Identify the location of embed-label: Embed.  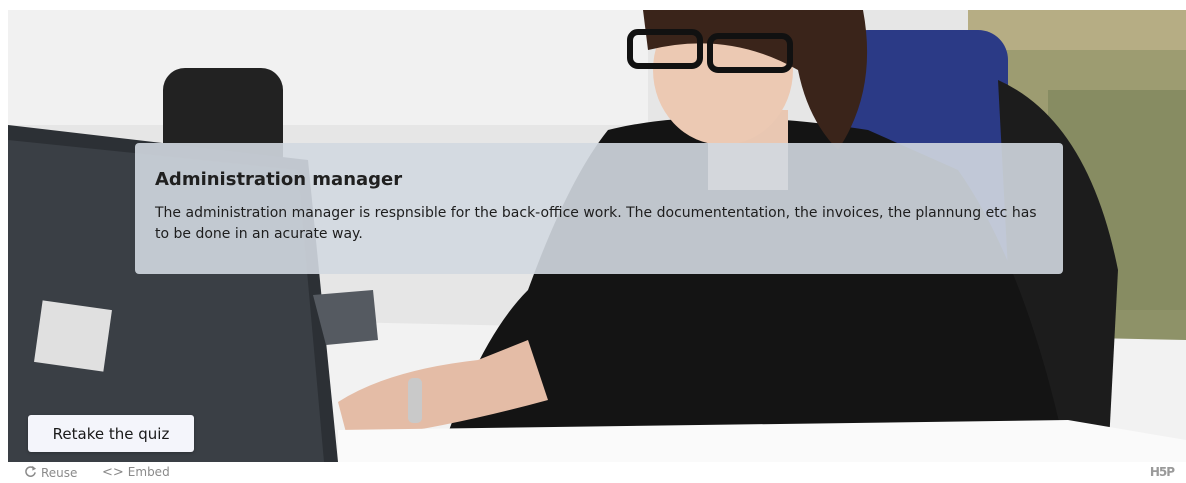
(148, 472).